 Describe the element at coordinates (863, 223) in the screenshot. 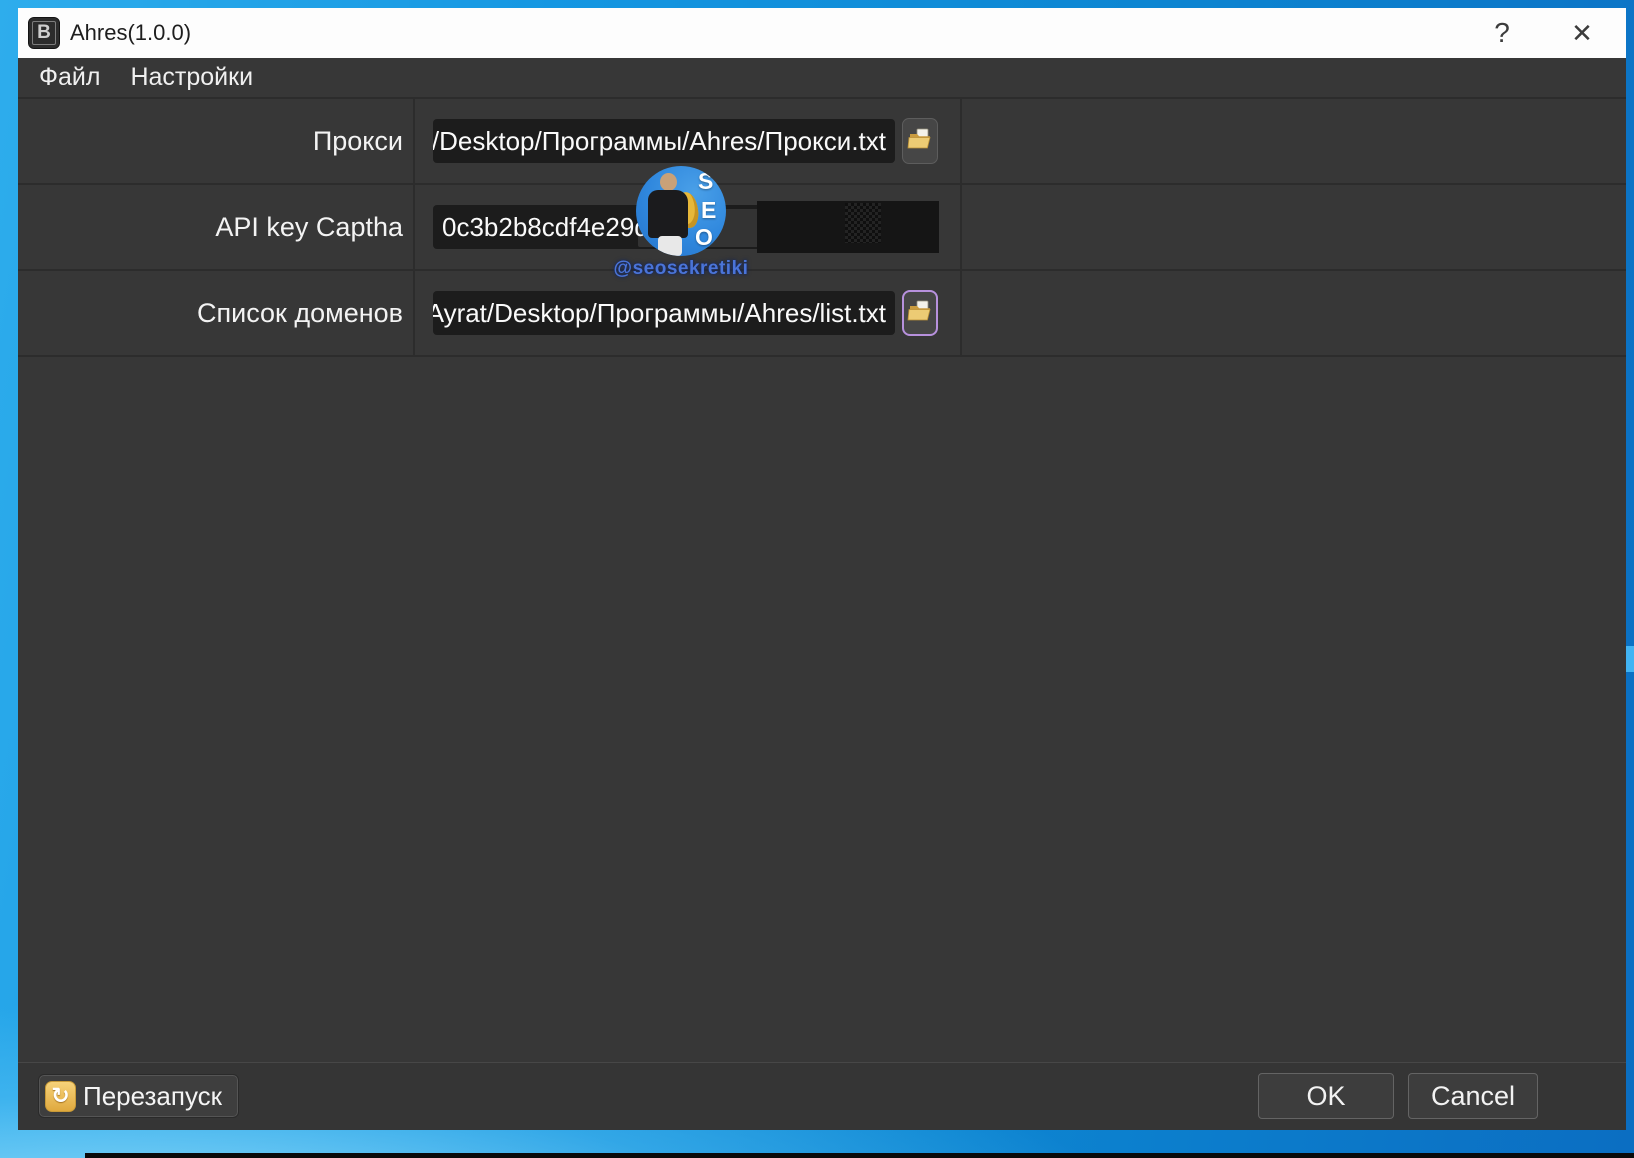

I see `apikey-redaction-pattern` at that location.